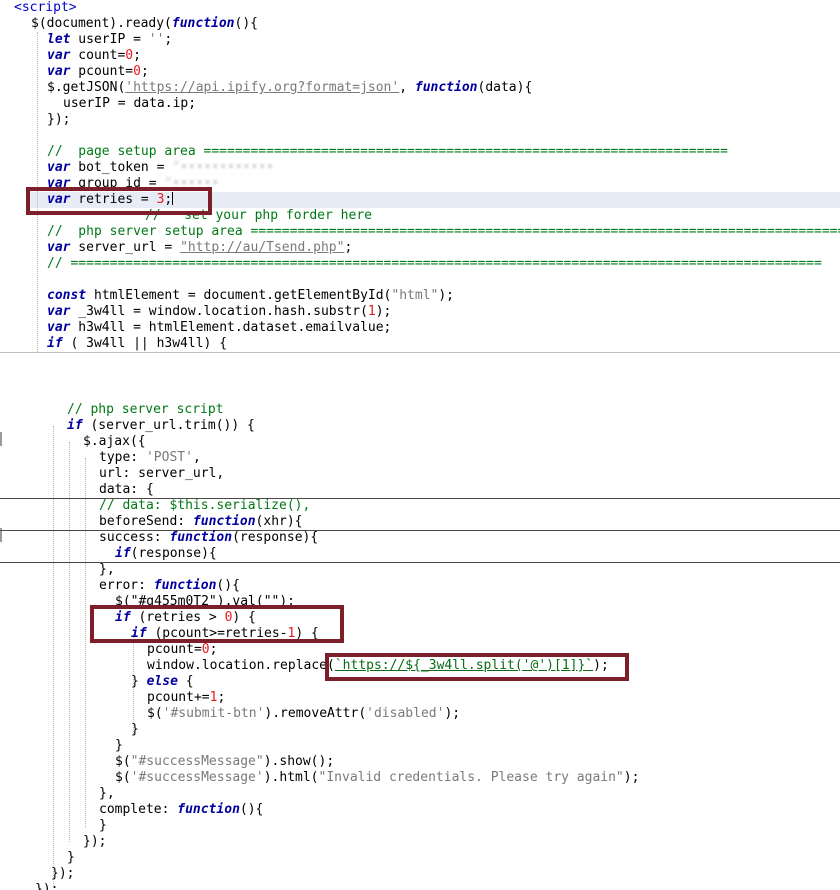  Describe the element at coordinates (420, 369) in the screenshot. I see `pane-gap` at that location.